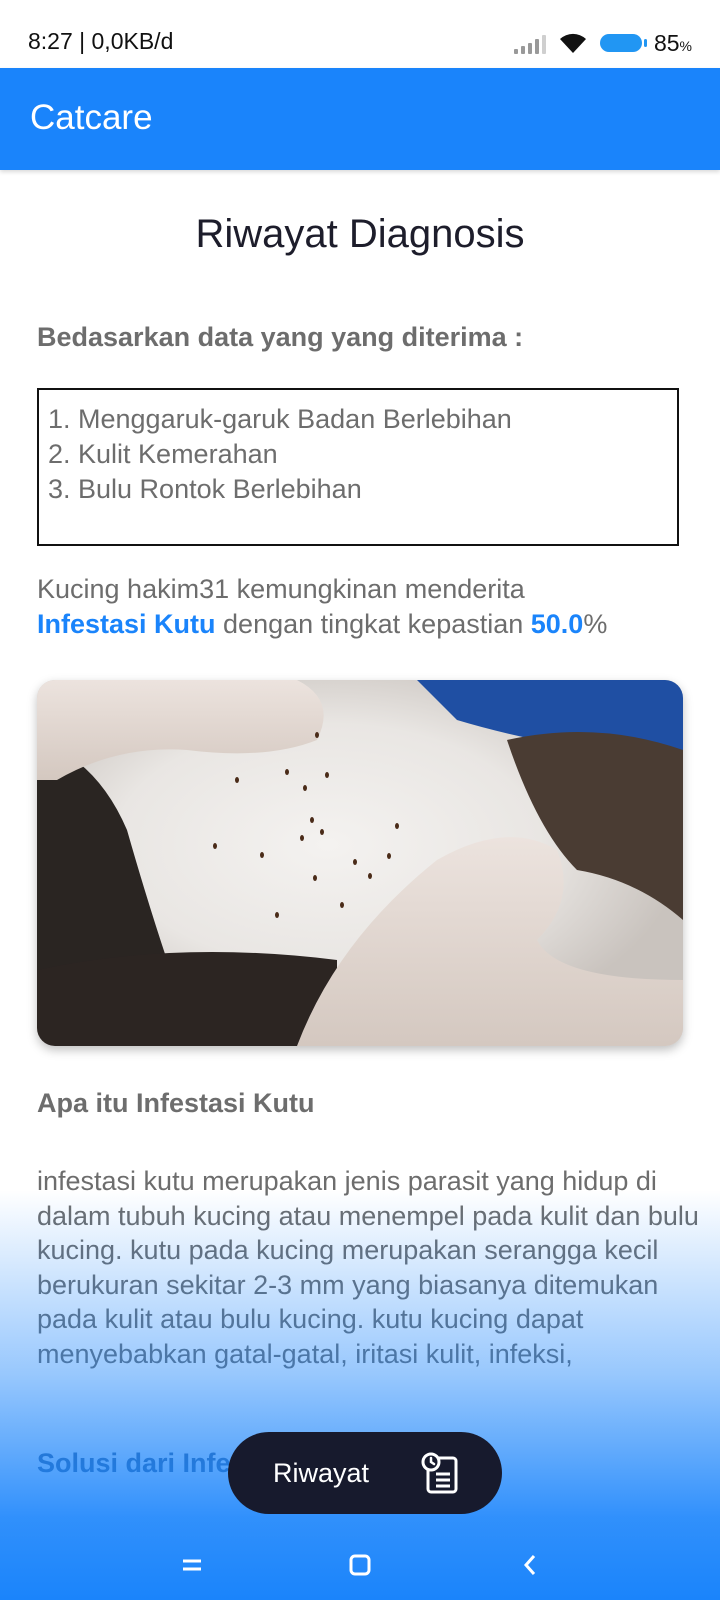  What do you see at coordinates (126, 624) in the screenshot?
I see `disease-name: Infestasi Kutu` at bounding box center [126, 624].